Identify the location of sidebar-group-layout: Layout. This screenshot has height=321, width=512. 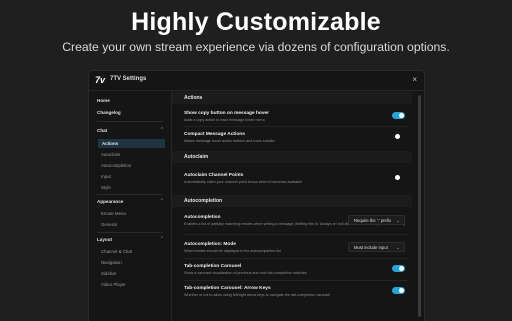
(104, 239).